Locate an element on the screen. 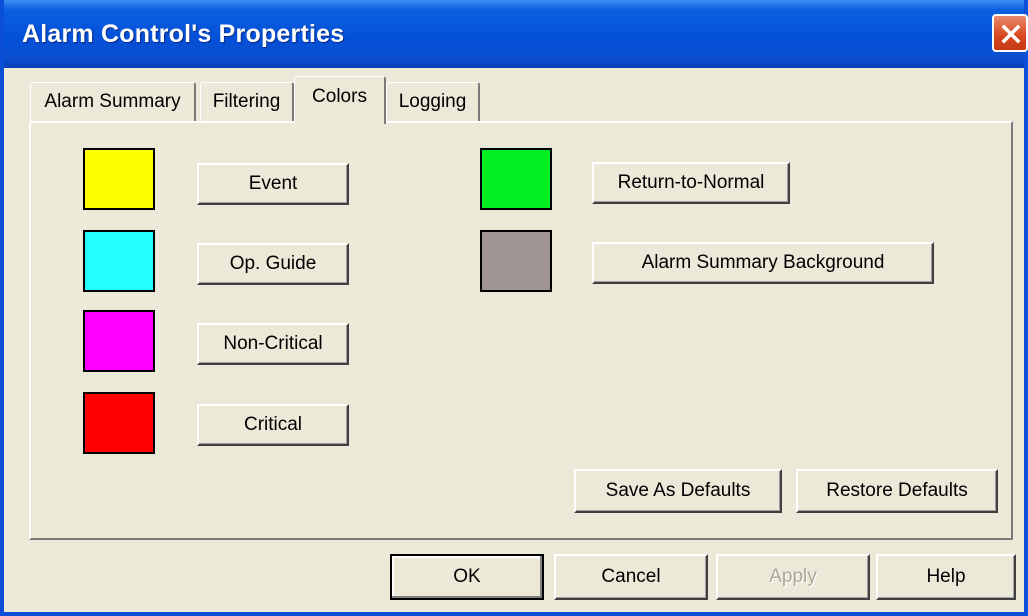  alarm-summary-background-color-swatch is located at coordinates (516, 261).